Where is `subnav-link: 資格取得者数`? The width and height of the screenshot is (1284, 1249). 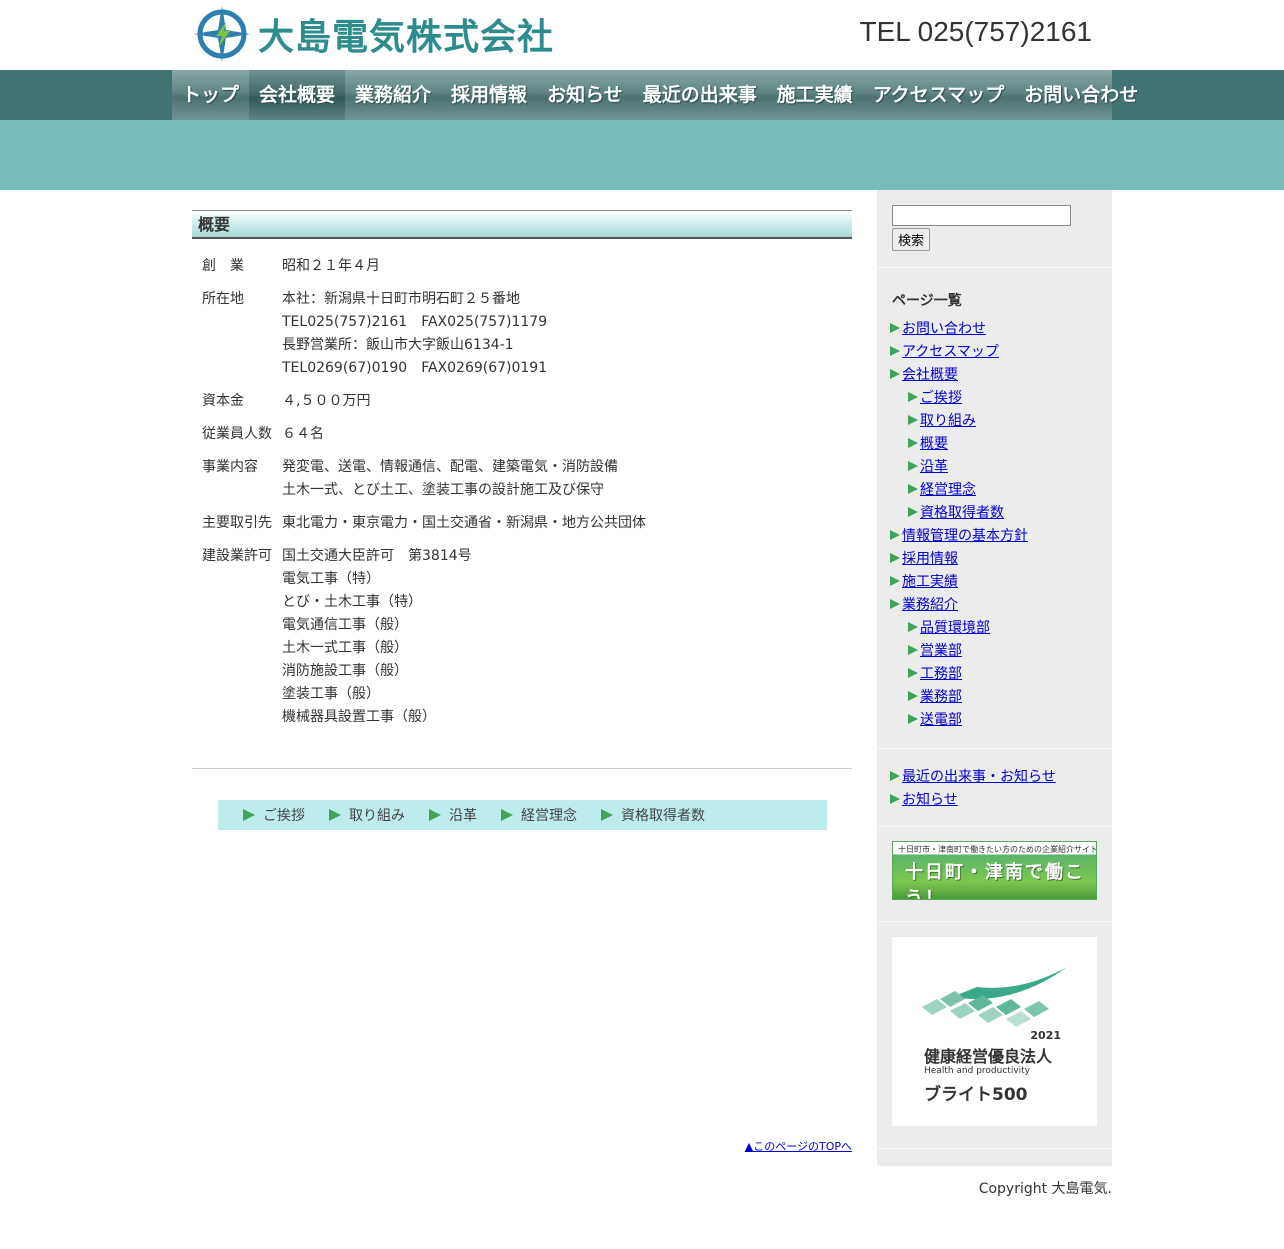
subnav-link: 資格取得者数 is located at coordinates (653, 815).